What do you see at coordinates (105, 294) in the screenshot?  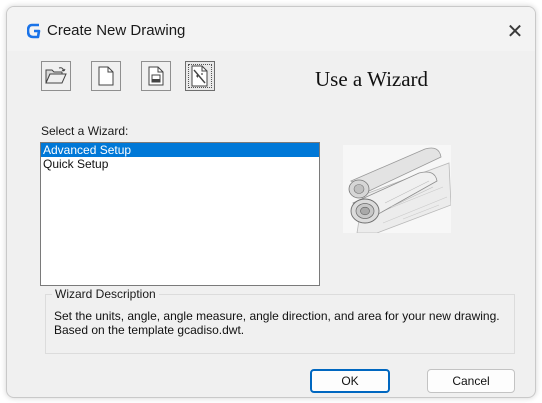 I see `wizard-description-legend: Wizard Description` at bounding box center [105, 294].